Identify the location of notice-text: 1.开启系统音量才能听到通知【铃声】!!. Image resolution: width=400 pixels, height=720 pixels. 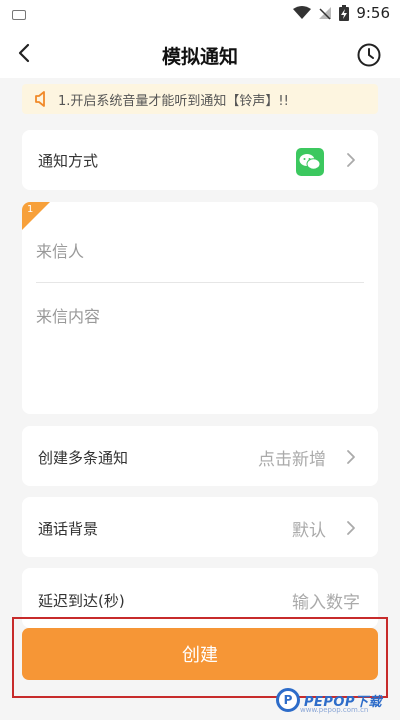
(173, 101).